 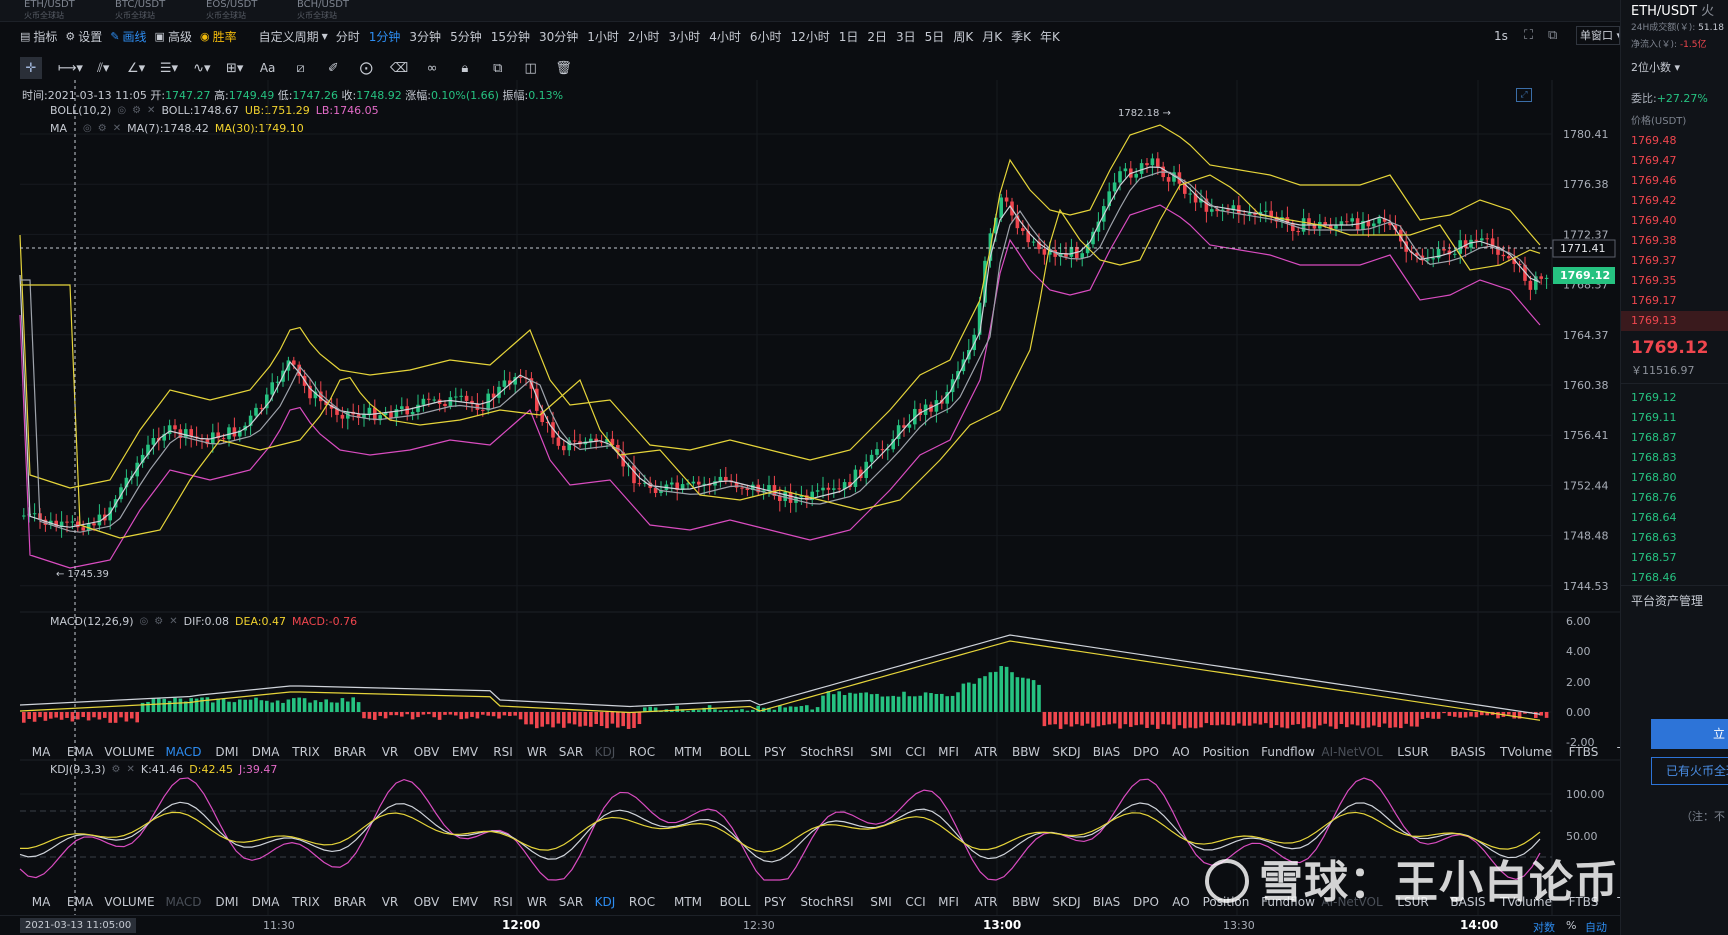 I want to click on indicator-tab: LSUR, so click(x=1413, y=752).